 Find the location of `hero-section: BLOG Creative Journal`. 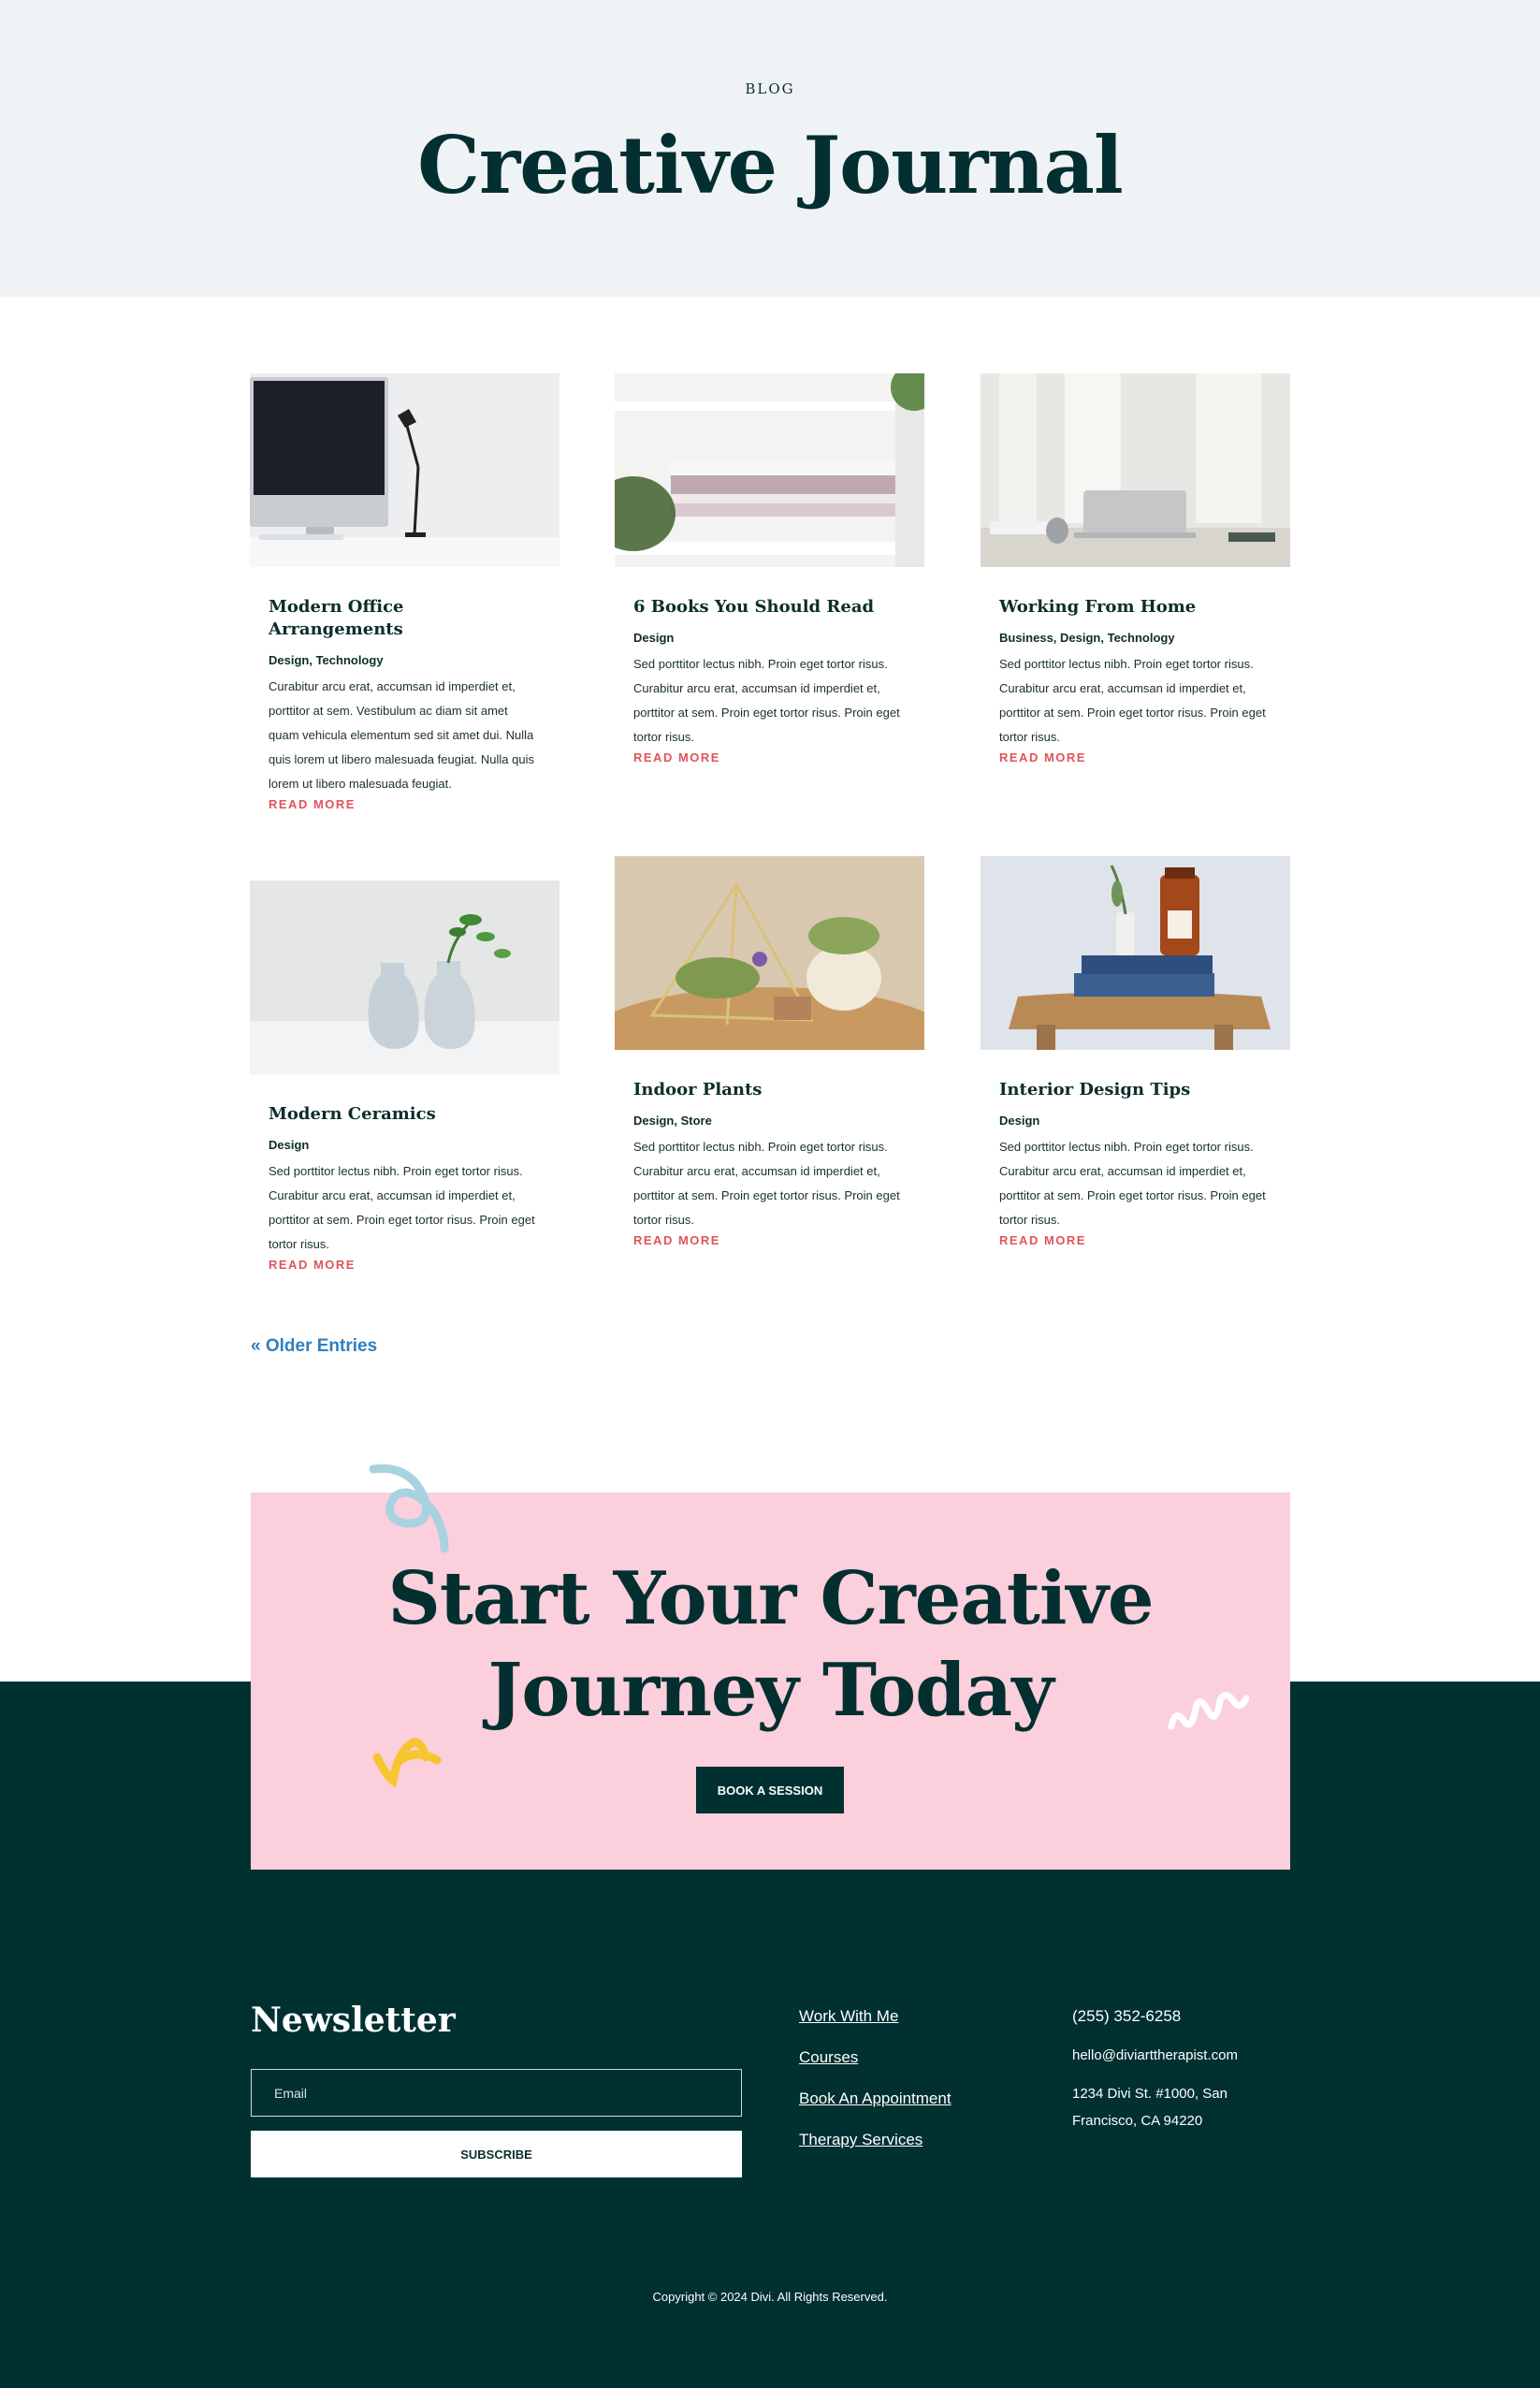

hero-section: BLOG Creative Journal is located at coordinates (770, 149).